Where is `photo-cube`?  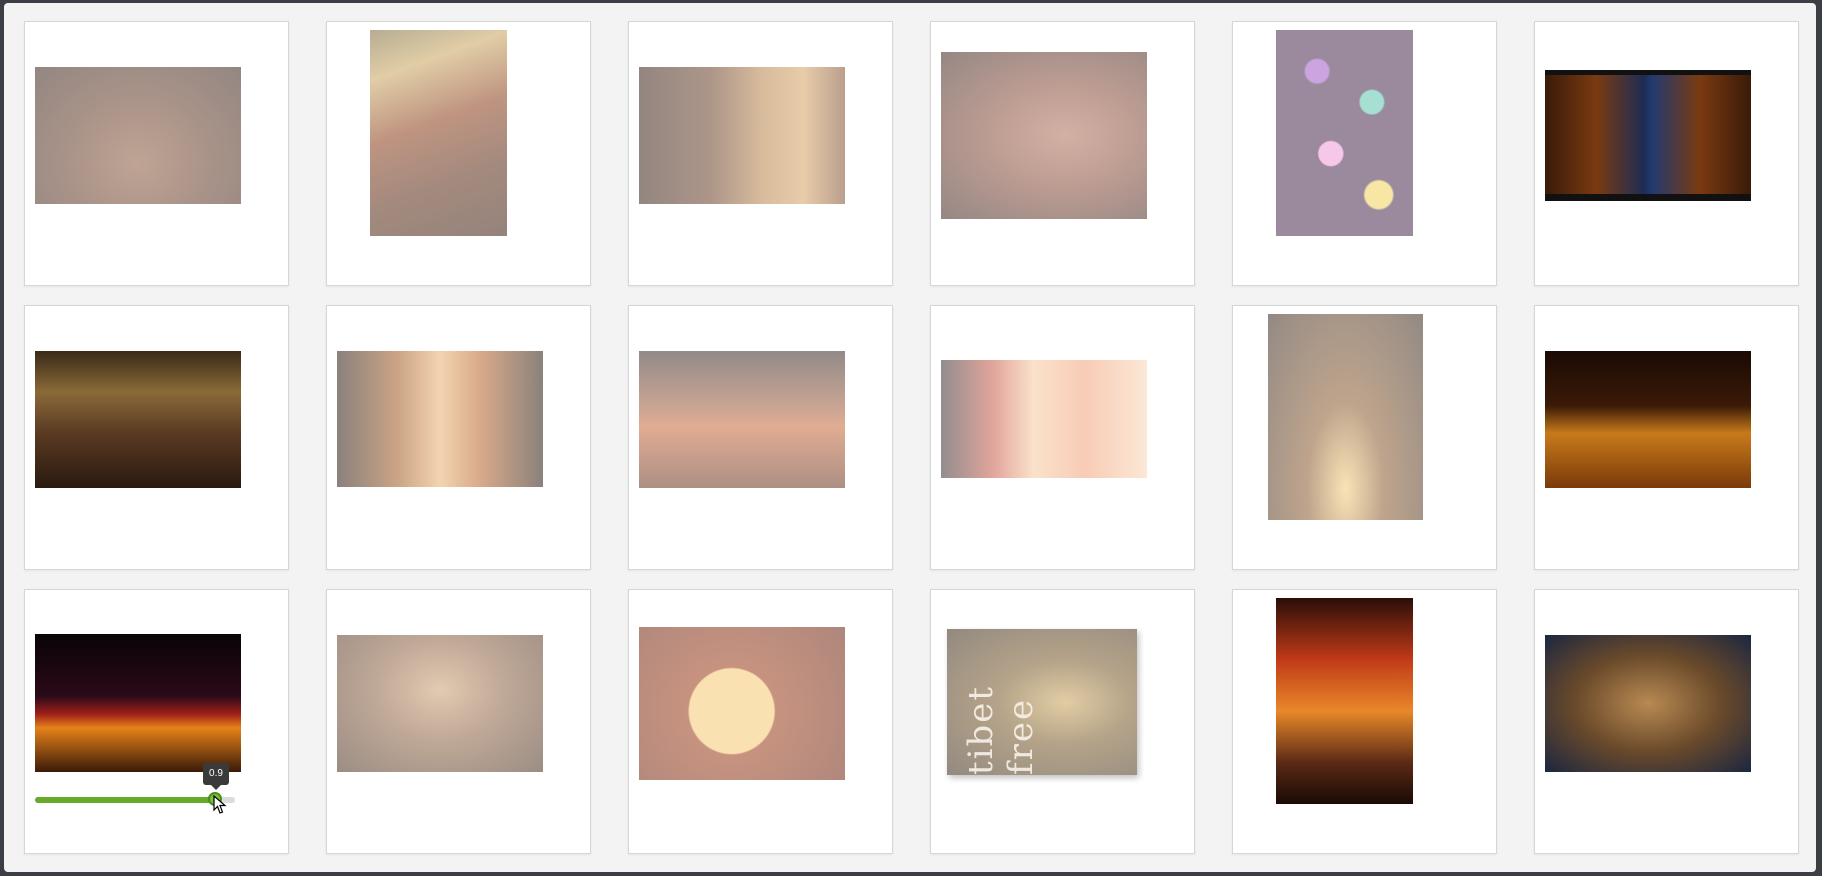 photo-cube is located at coordinates (742, 703).